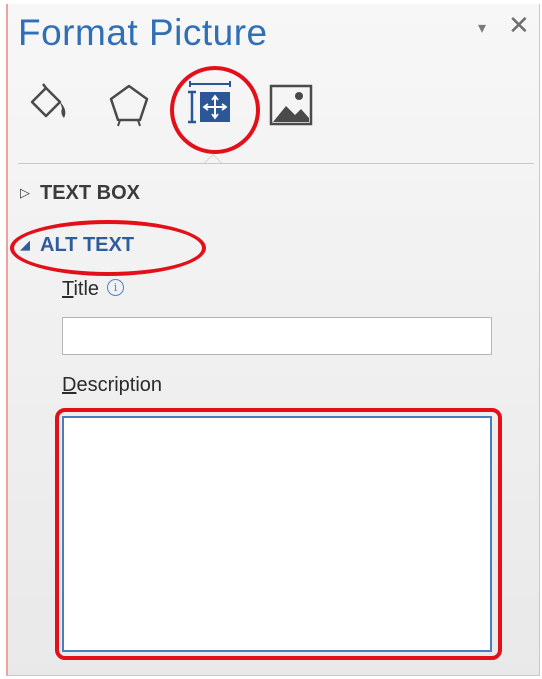 Image resolution: width=542 pixels, height=679 pixels. I want to click on fill-line-icon, so click(48, 100).